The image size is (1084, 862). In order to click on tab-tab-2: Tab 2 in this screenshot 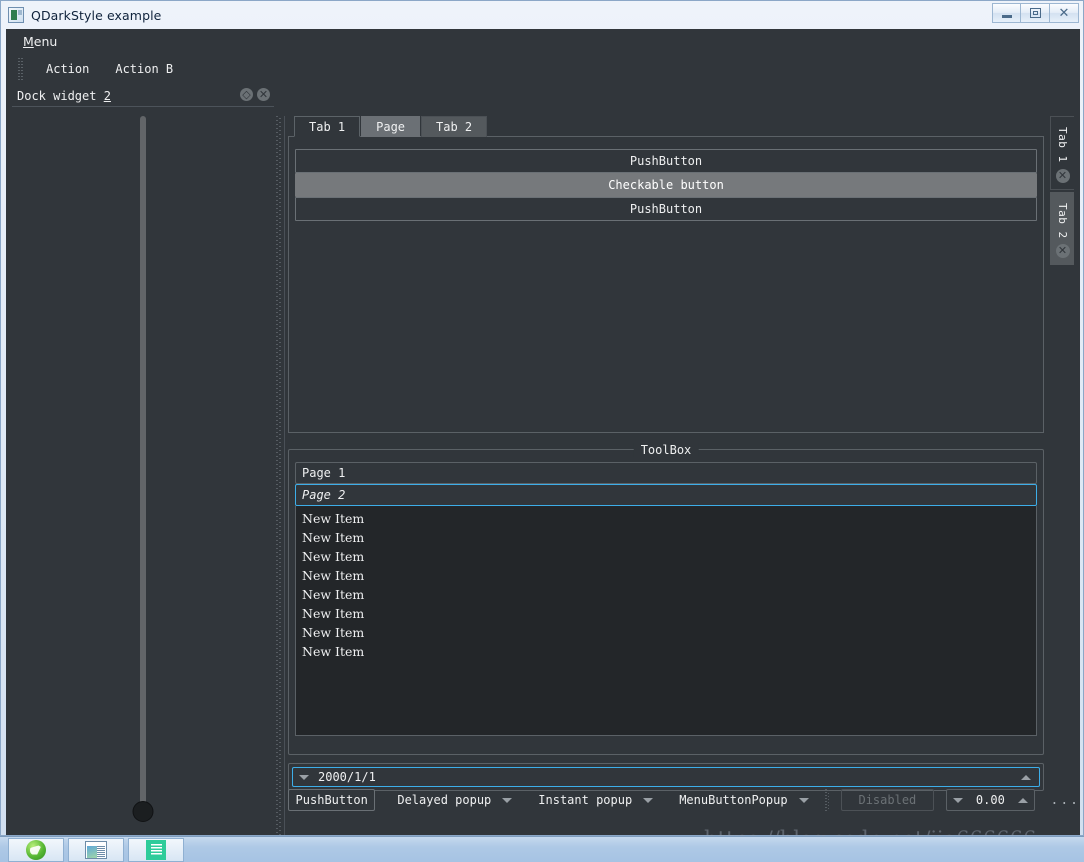, I will do `click(454, 126)`.